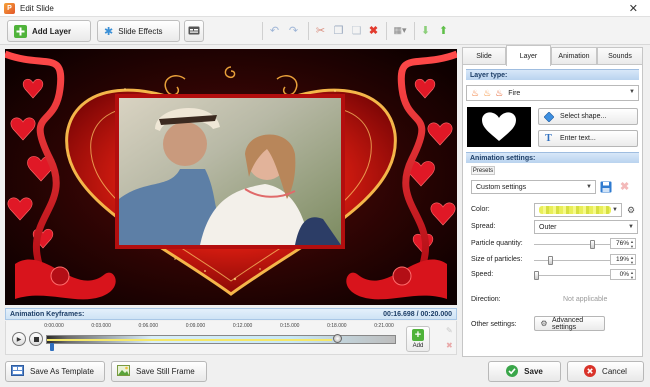 The width and height of the screenshot is (650, 387). Describe the element at coordinates (373, 30) in the screenshot. I see `delete-icon: ✖` at that location.